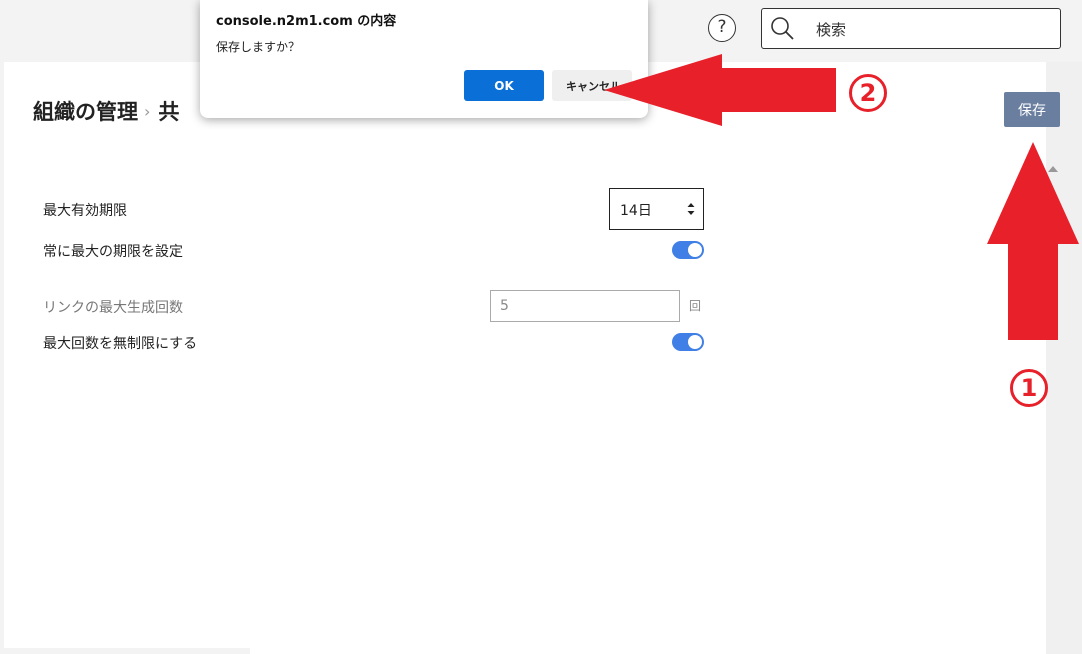 The width and height of the screenshot is (1082, 654). I want to click on dialog-message: 保存しますか？, so click(258, 47).